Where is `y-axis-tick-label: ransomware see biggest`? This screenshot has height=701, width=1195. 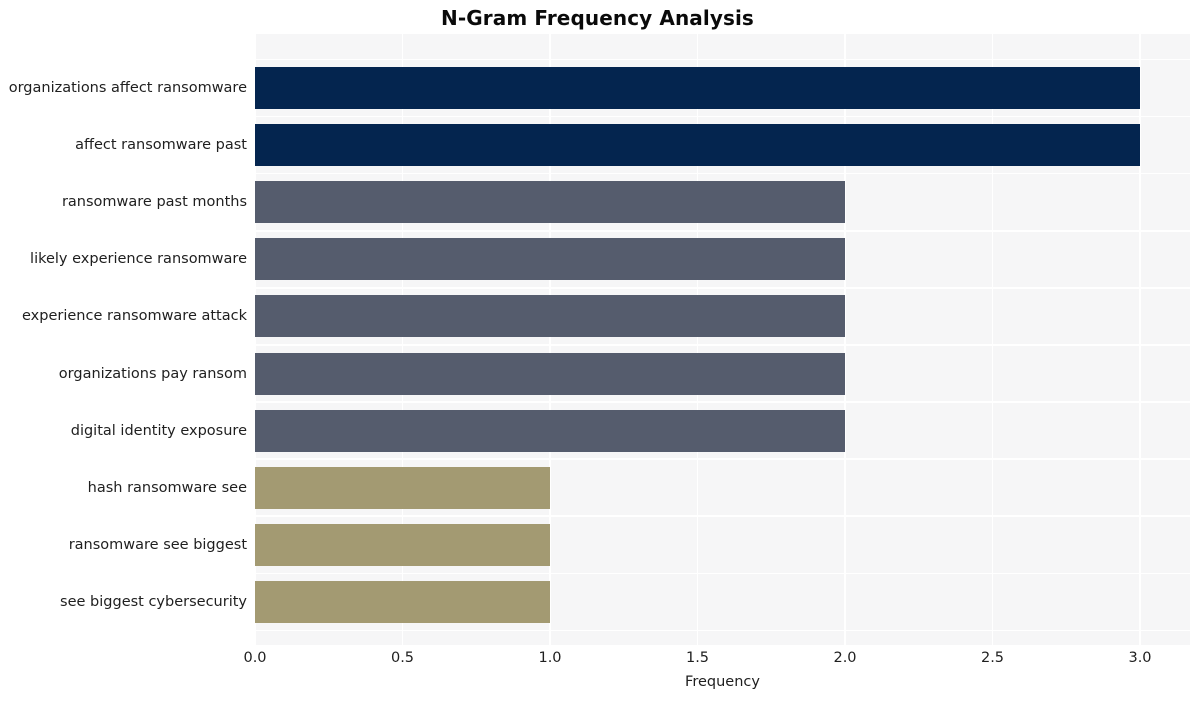 y-axis-tick-label: ransomware see biggest is located at coordinates (157, 544).